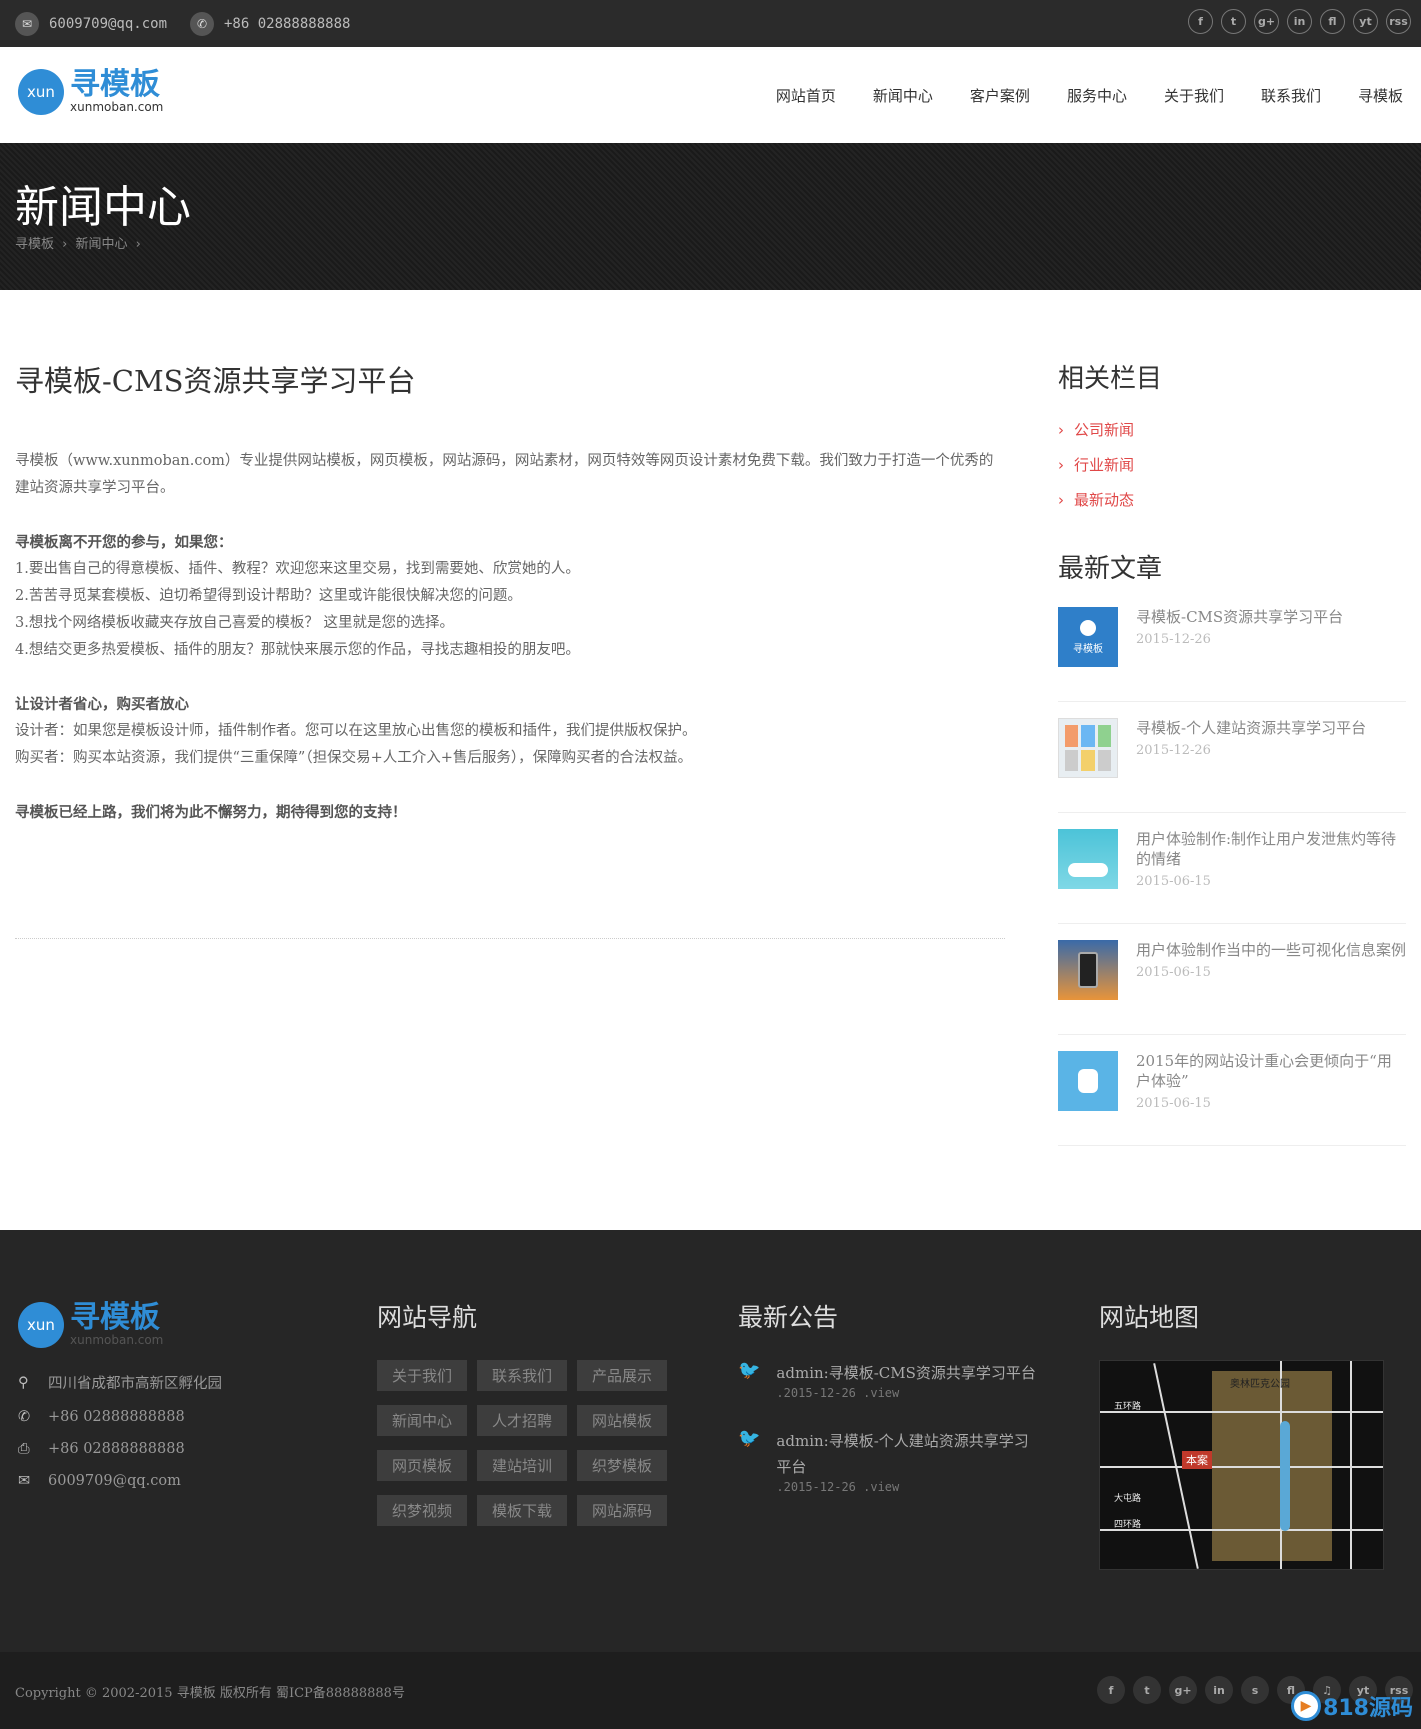  I want to click on notice-title: admin:寻模板-CMS资源共享学习平台, so click(905, 1373).